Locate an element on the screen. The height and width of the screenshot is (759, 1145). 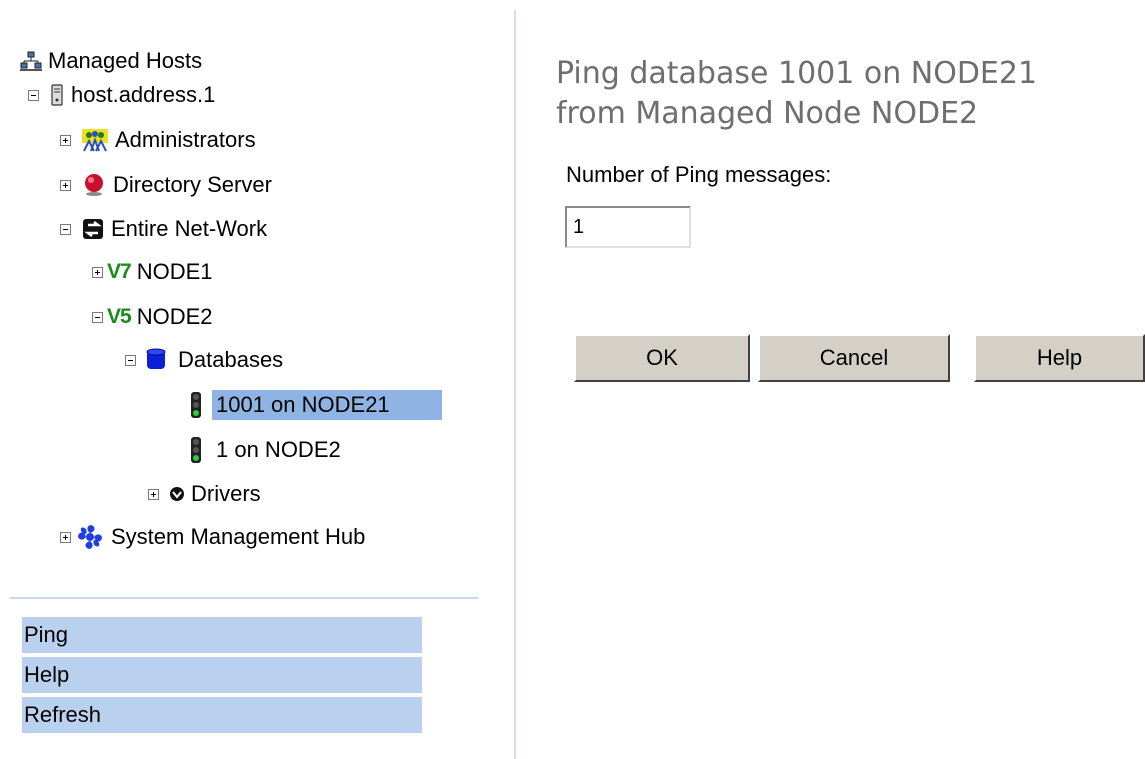
tree-item-databases: Databases is located at coordinates (204, 360).